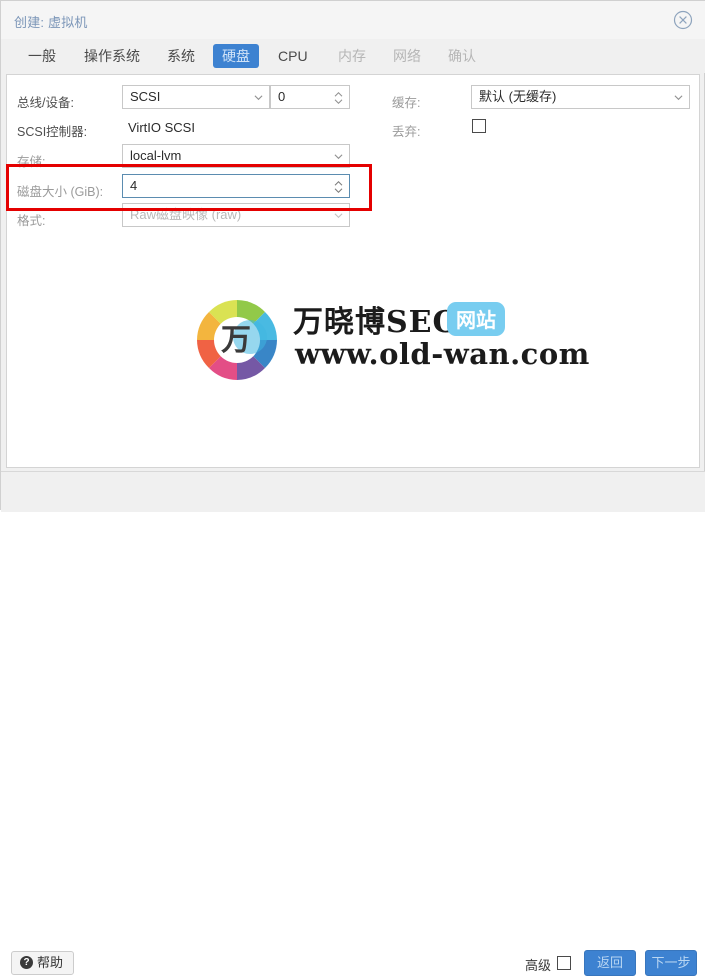 The image size is (705, 976). I want to click on tab-hard-disk: 硬盘, so click(236, 56).